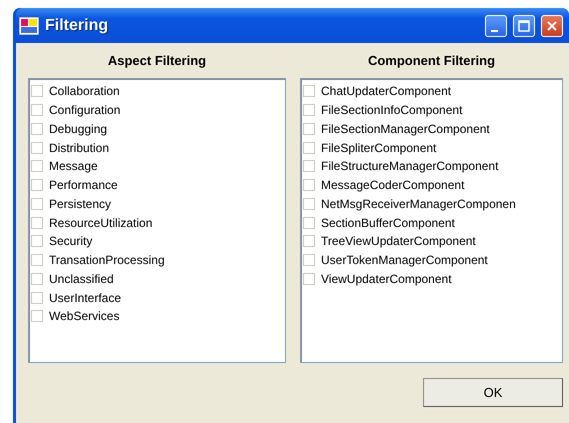  I want to click on checkbox-label: WebServices, so click(84, 316).